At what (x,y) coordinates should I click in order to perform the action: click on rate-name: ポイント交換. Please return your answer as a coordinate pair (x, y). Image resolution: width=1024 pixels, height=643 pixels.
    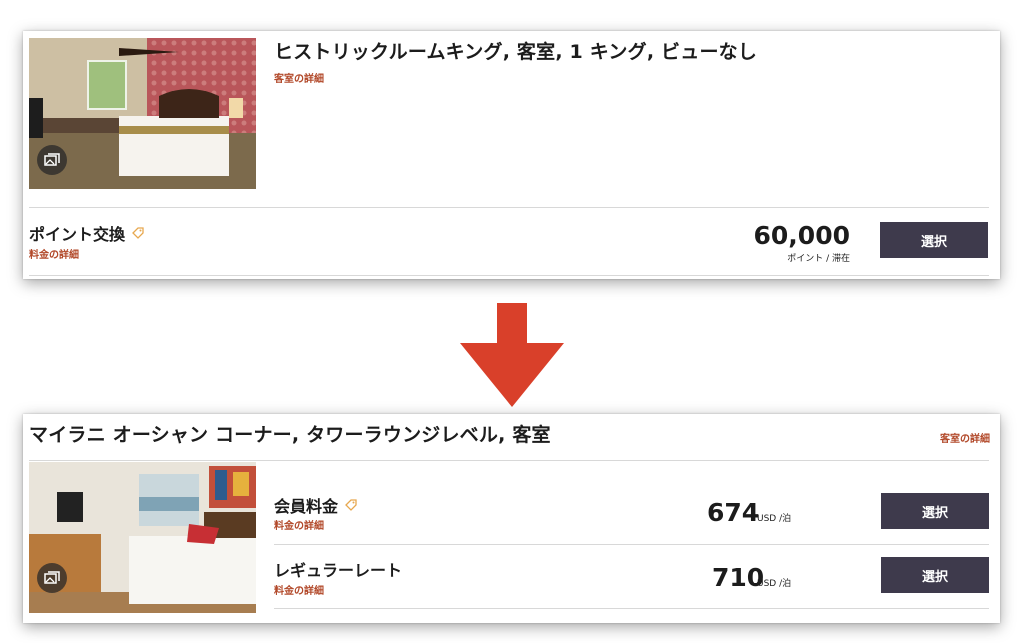
    Looking at the image, I should click on (87, 233).